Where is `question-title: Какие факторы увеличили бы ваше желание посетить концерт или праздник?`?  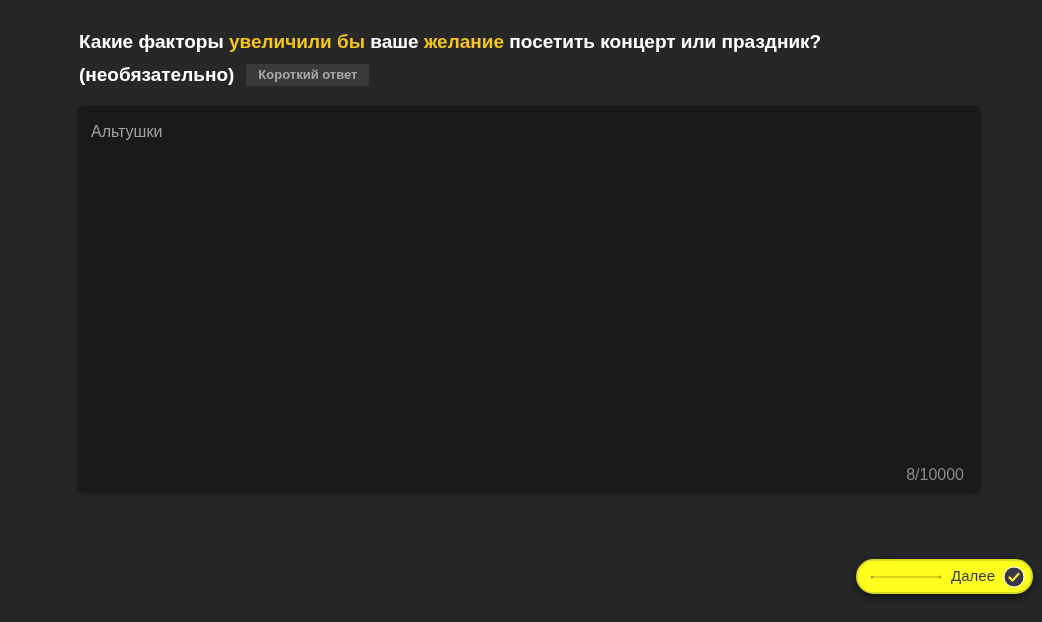
question-title: Какие факторы увеличили бы ваше желание посетить концерт или праздник? is located at coordinates (450, 41).